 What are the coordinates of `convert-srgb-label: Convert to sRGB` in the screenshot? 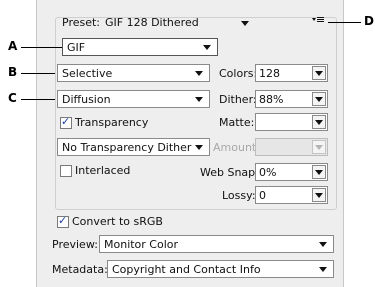 It's located at (117, 221).